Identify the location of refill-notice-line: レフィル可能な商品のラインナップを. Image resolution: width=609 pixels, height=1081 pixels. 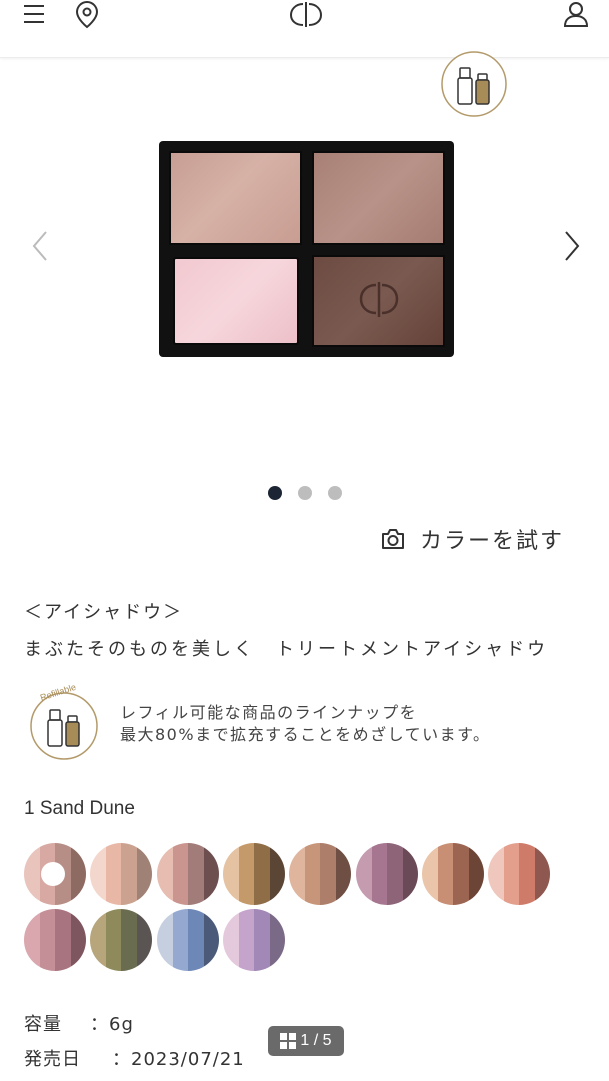
(269, 712).